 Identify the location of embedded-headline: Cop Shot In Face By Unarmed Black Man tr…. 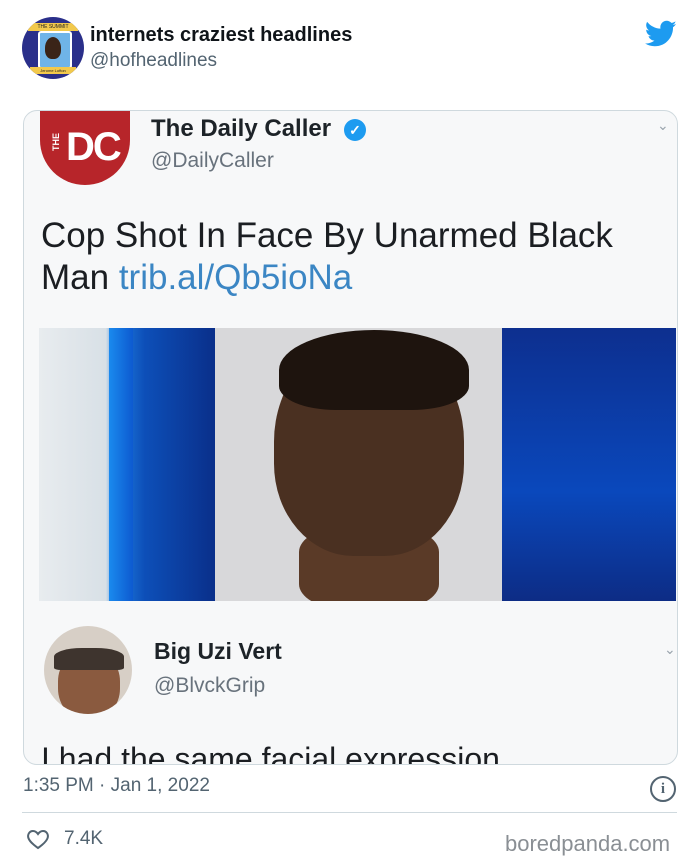
(351, 257).